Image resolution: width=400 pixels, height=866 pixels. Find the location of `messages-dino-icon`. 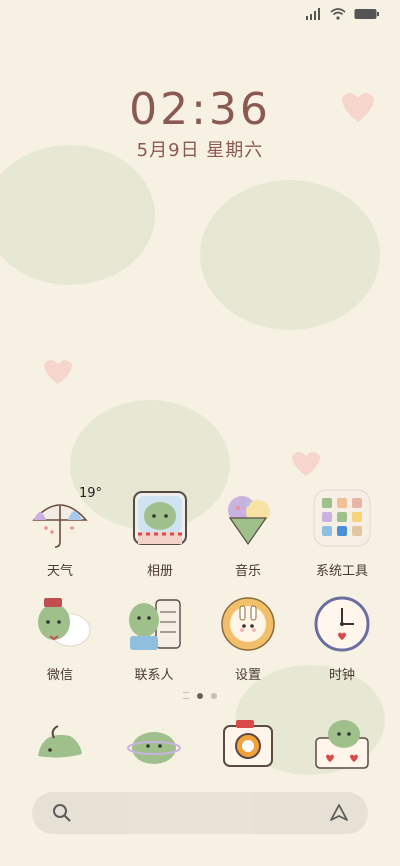

messages-dino-icon is located at coordinates (154, 748).